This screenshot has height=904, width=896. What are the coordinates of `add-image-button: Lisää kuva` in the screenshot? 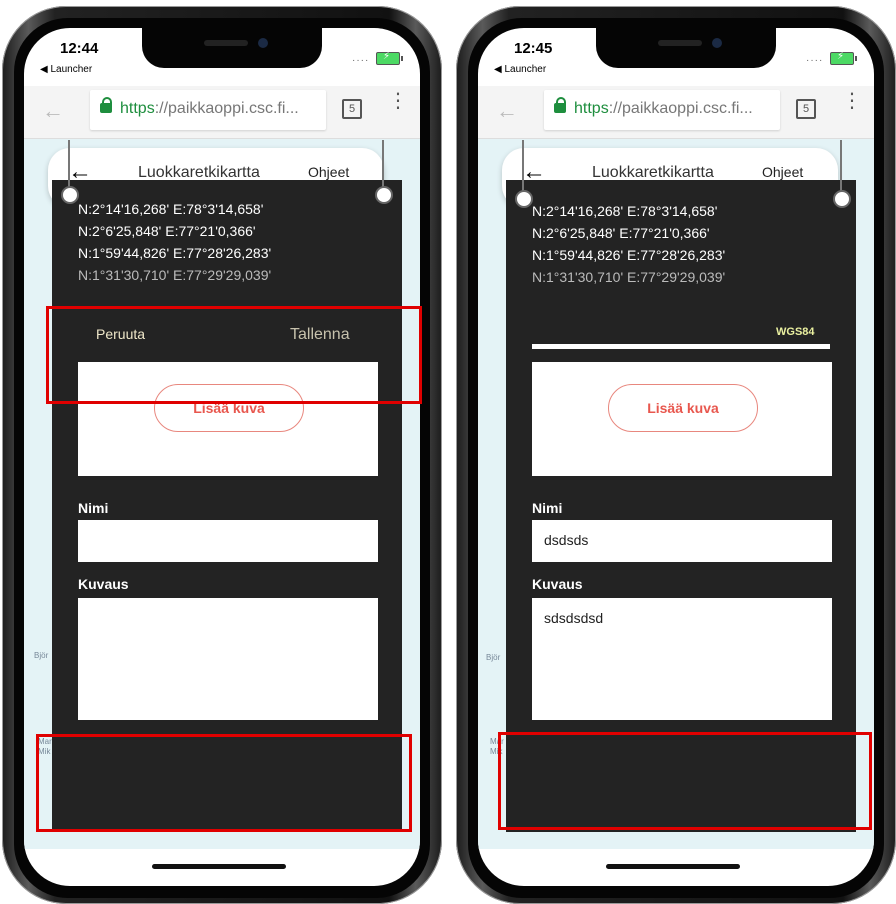 It's located at (683, 408).